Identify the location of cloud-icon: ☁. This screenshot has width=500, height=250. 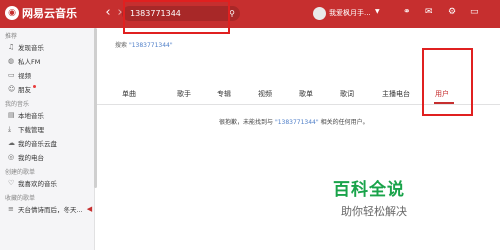
(11, 143).